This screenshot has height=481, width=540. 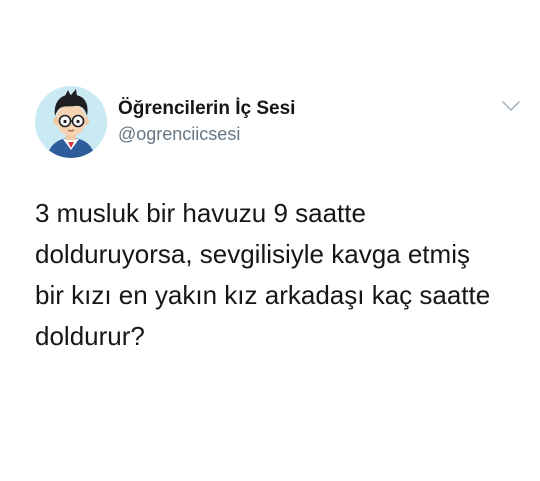 I want to click on avatar-illustration, so click(x=71, y=122).